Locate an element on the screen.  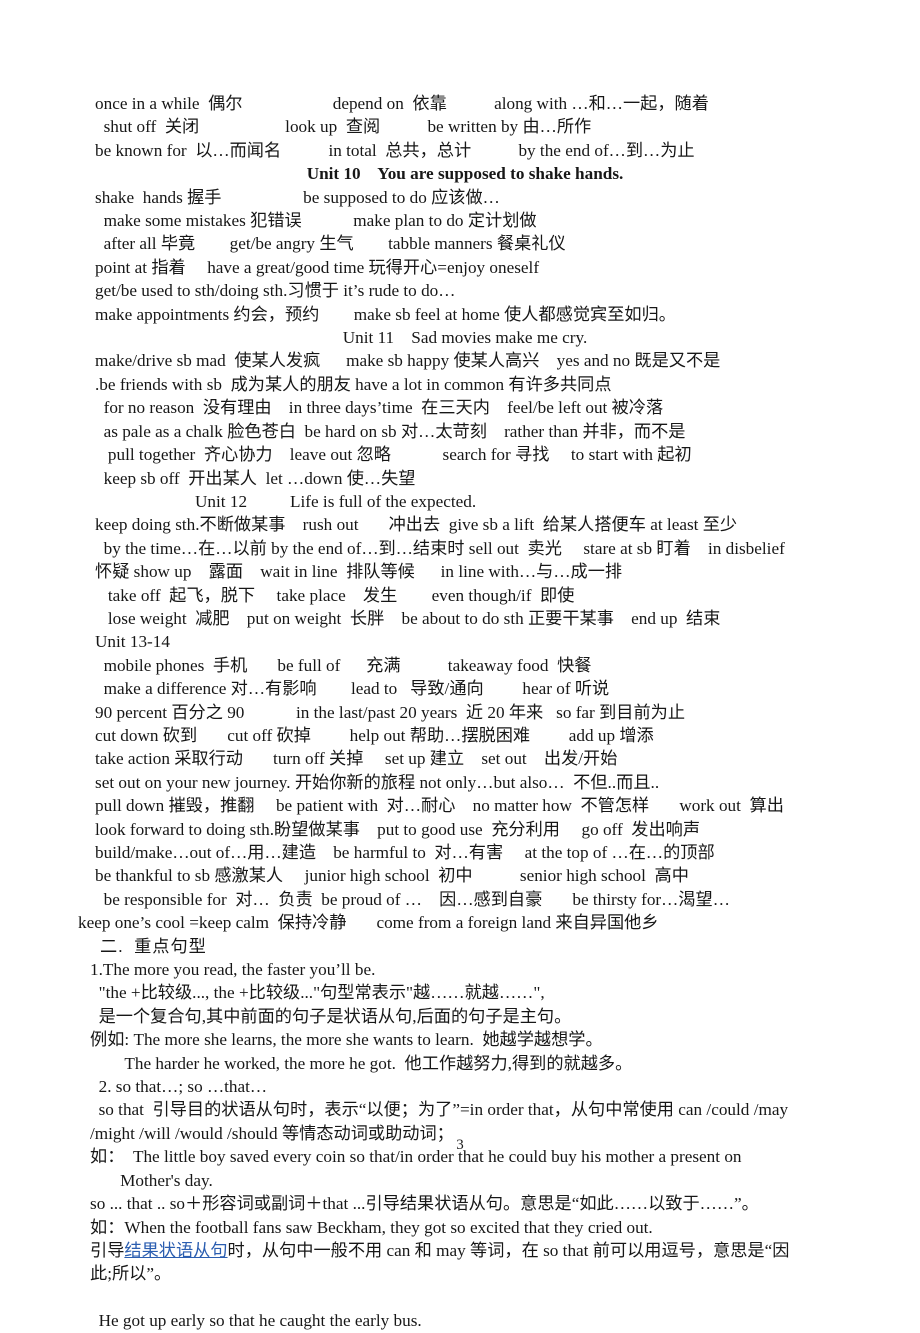
section-heading-key-sentence-patterns: 二. 重点句型 is located at coordinates (153, 946).